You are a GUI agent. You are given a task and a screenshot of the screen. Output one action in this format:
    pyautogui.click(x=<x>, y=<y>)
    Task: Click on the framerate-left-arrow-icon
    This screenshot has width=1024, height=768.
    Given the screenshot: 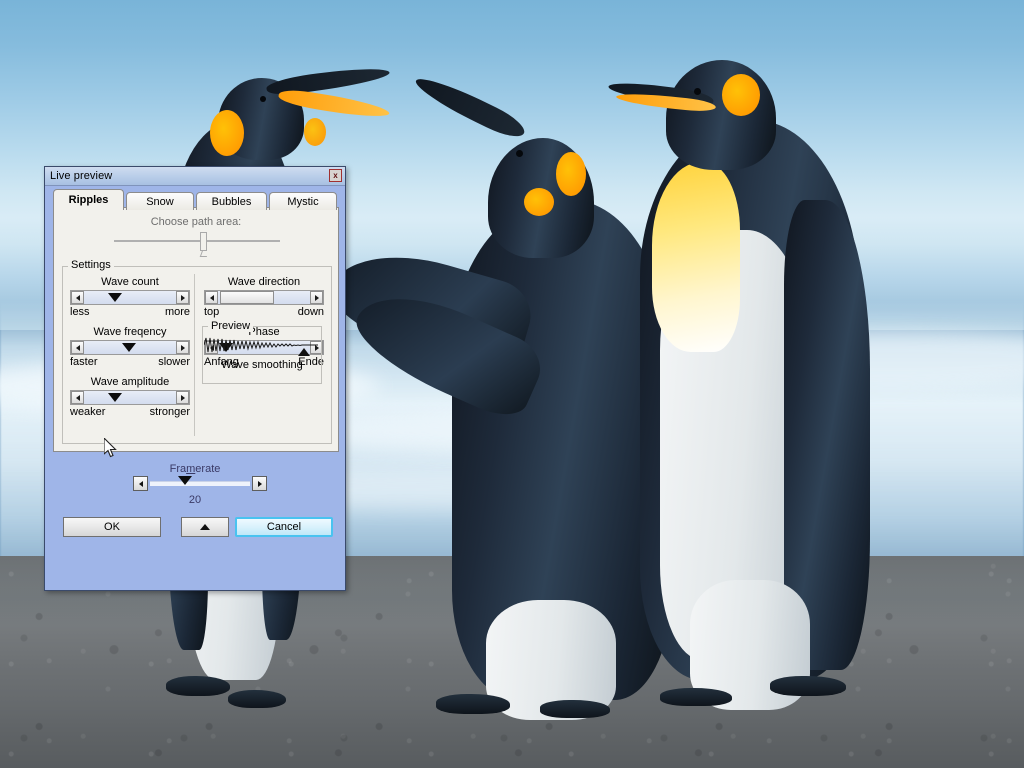 What is the action you would take?
    pyautogui.click(x=140, y=483)
    